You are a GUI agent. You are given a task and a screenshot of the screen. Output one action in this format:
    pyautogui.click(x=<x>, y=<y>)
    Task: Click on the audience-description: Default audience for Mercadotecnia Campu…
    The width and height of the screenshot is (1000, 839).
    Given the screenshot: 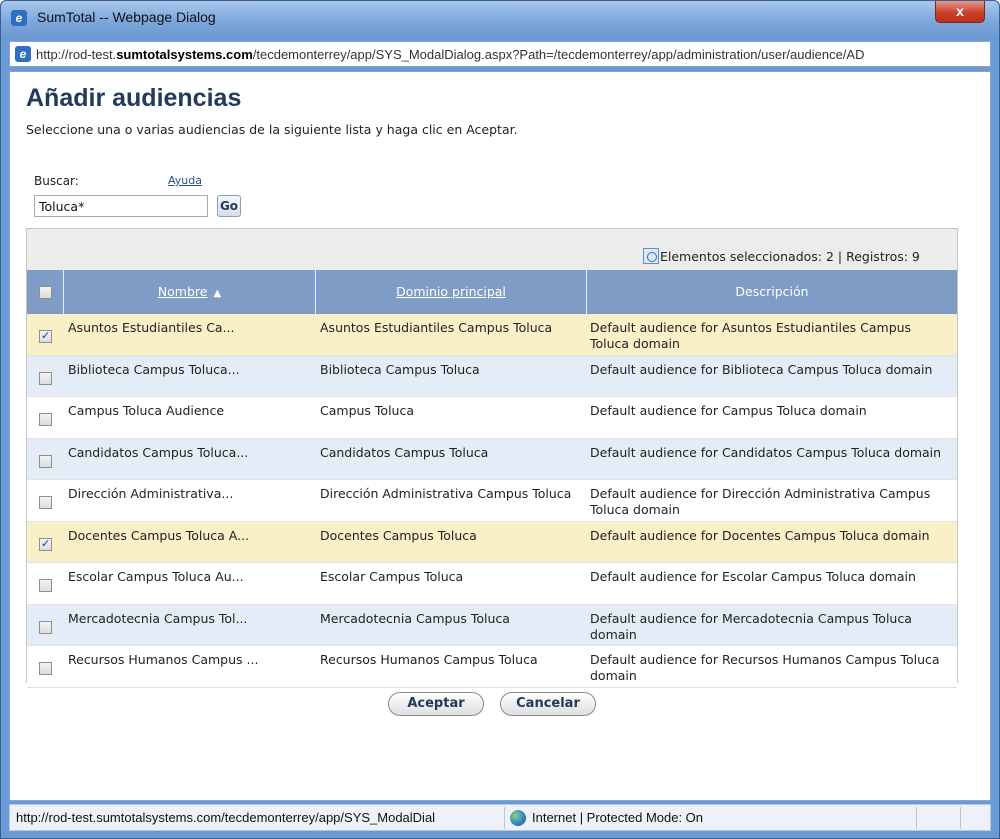 What is the action you would take?
    pyautogui.click(x=751, y=626)
    